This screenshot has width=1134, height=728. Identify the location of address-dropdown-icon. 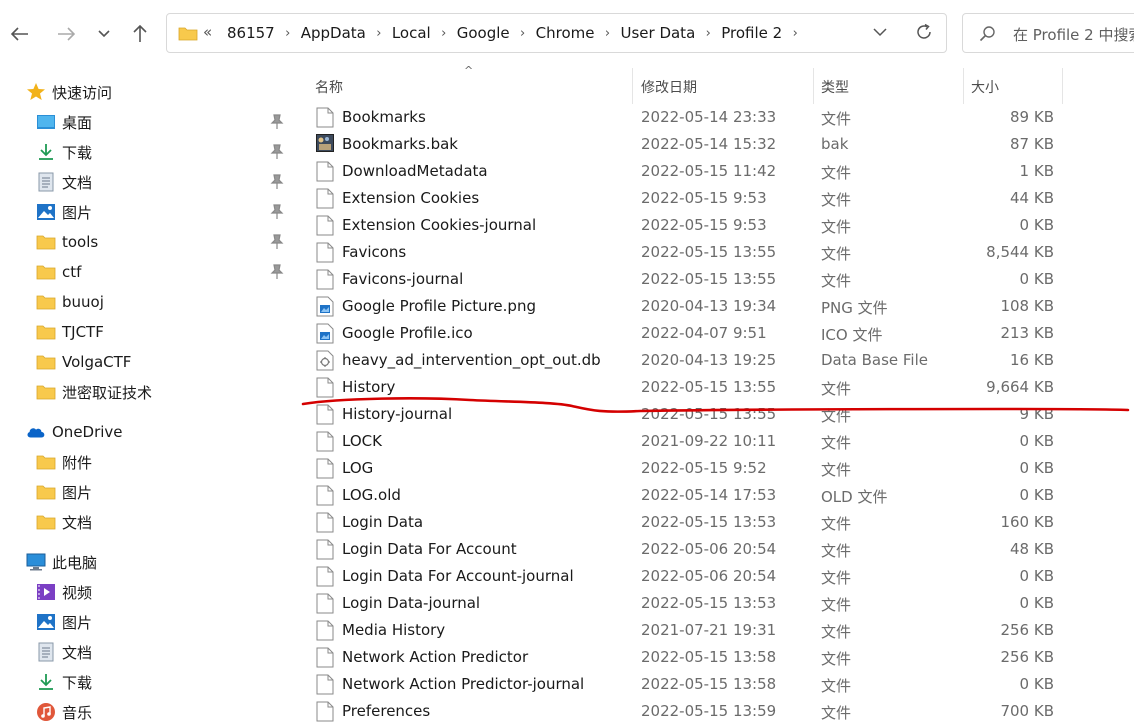
(880, 32).